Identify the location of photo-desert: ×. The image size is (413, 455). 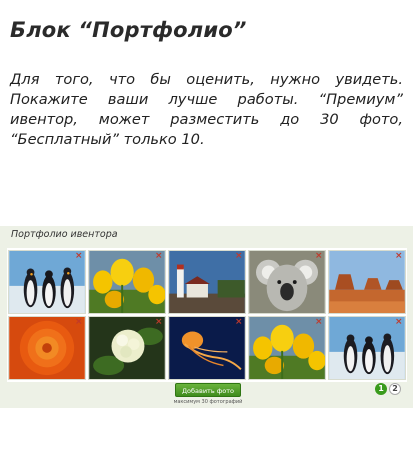
(367, 282).